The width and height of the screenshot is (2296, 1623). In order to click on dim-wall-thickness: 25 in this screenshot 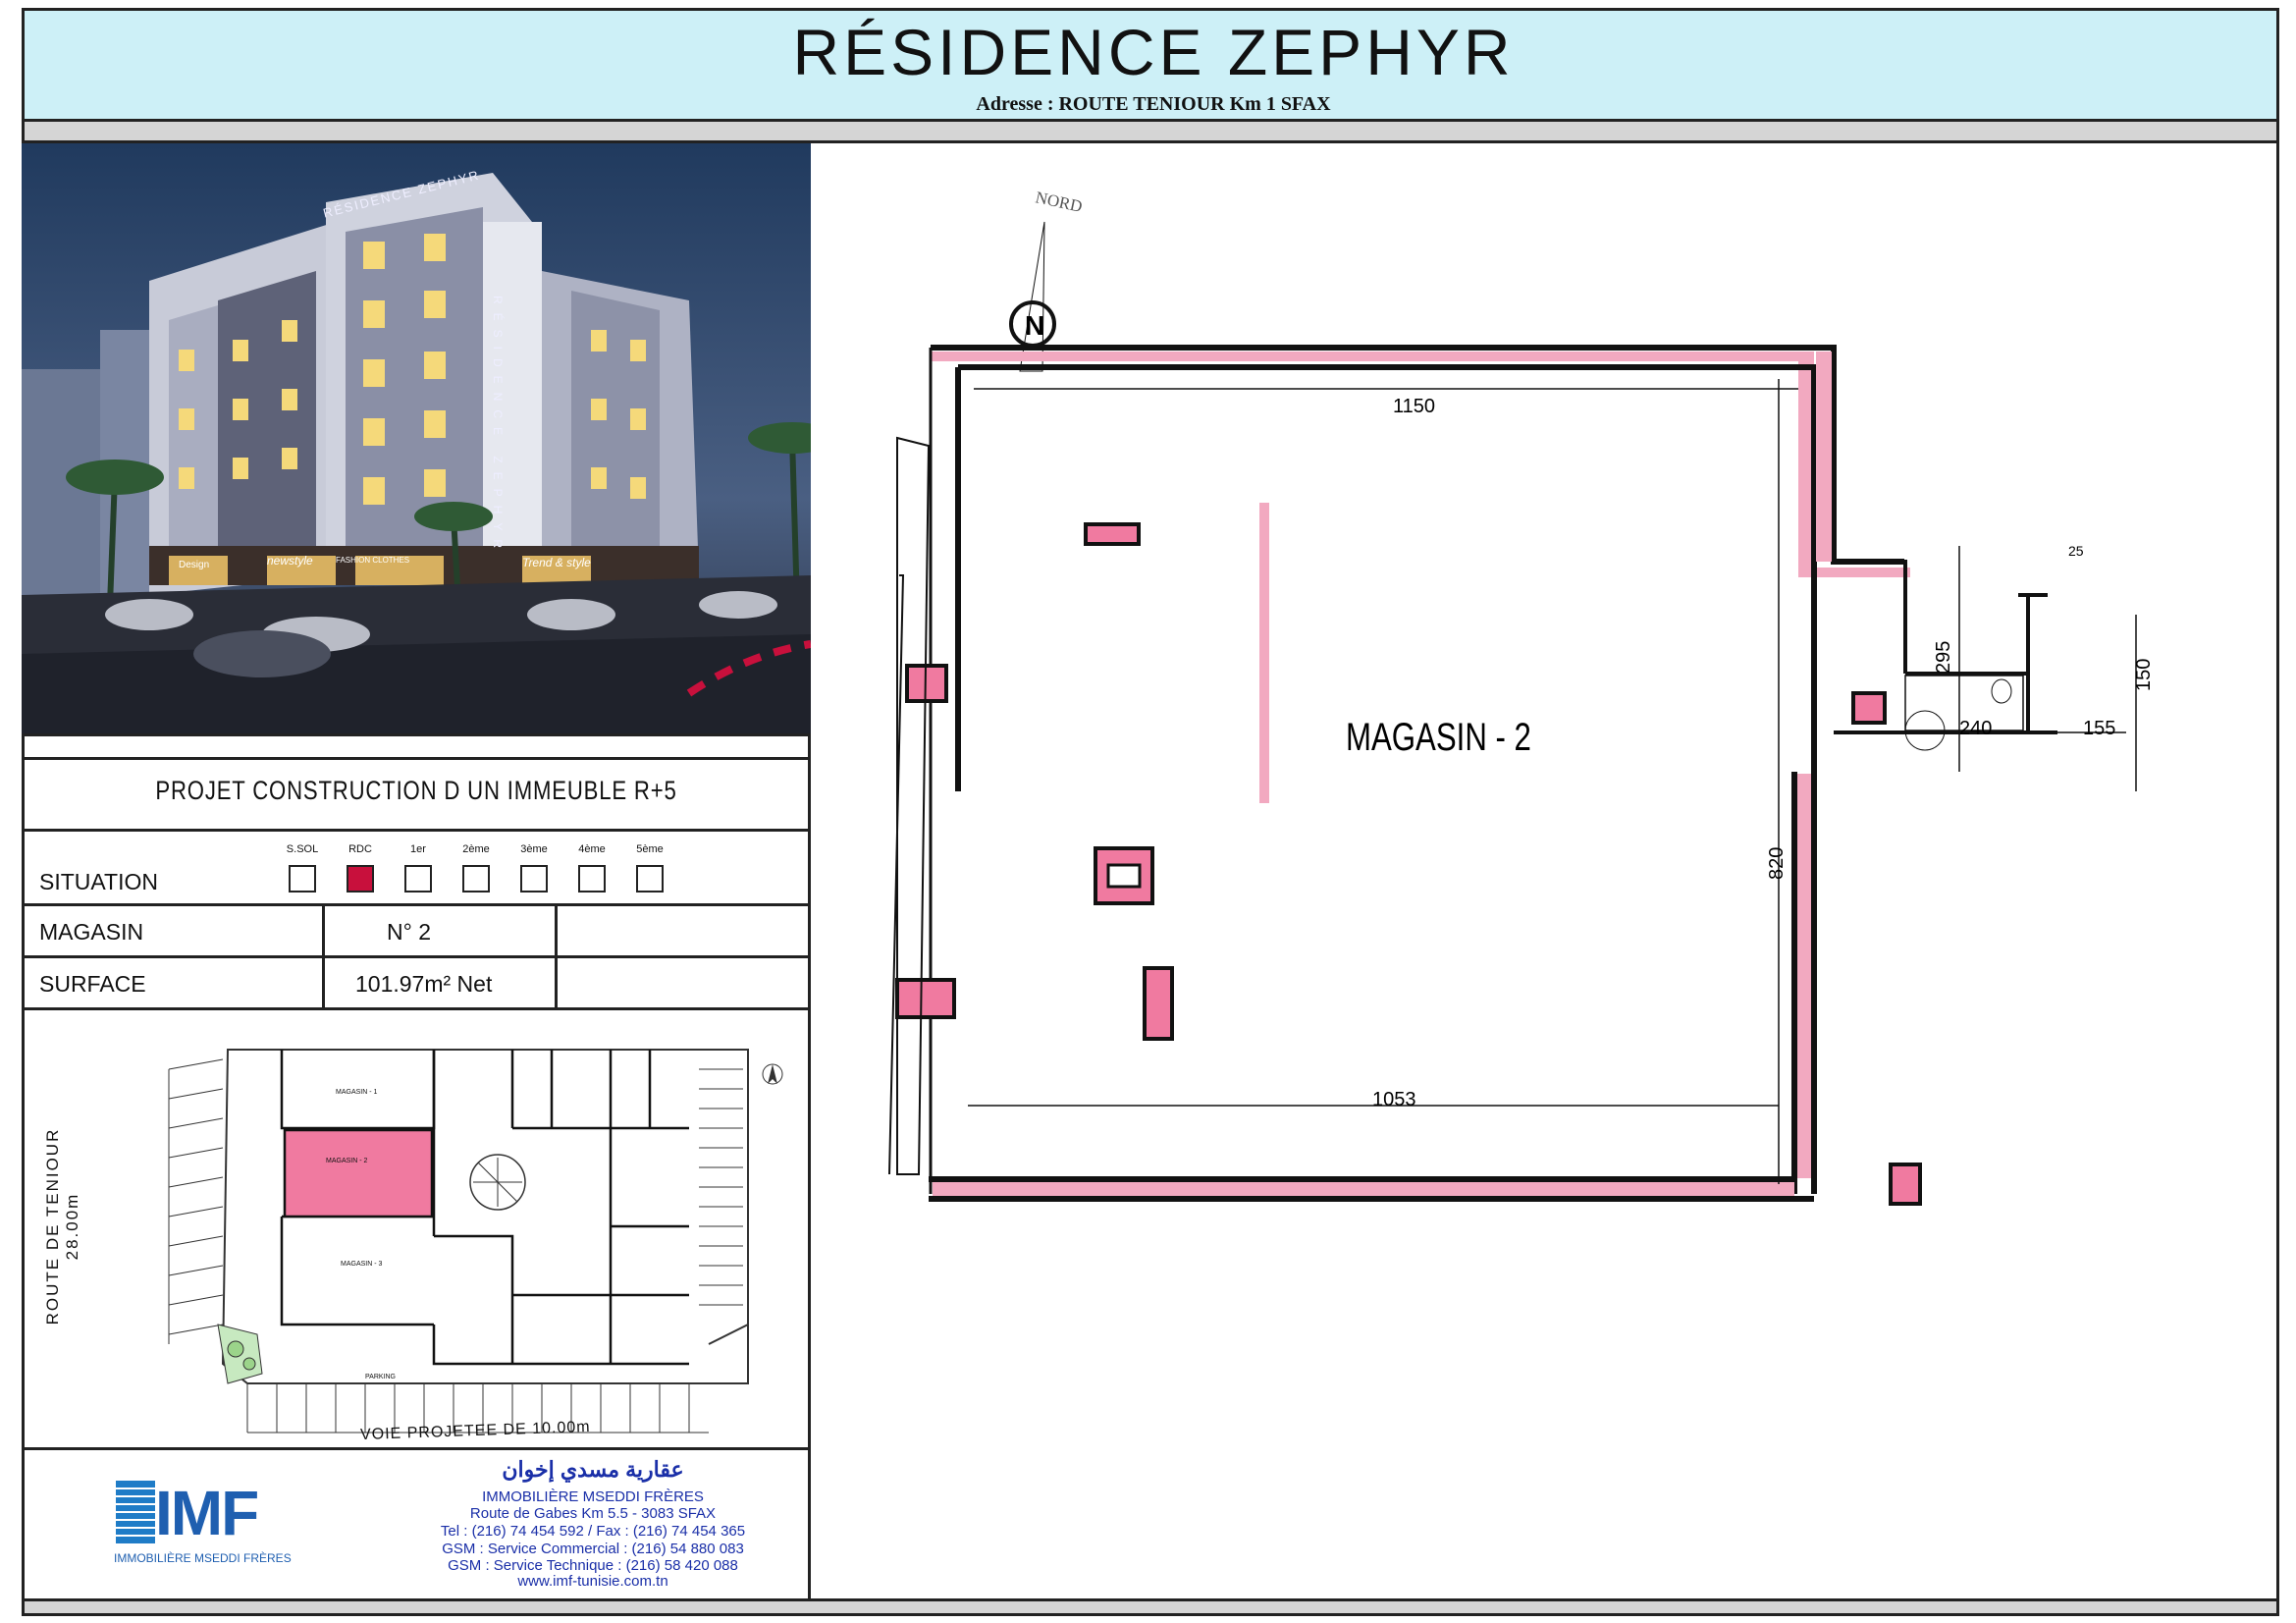, I will do `click(2076, 551)`.